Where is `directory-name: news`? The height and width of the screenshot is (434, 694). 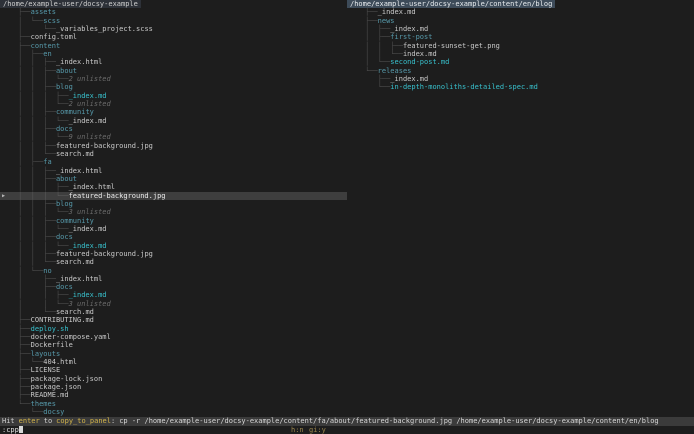 directory-name: news is located at coordinates (386, 20).